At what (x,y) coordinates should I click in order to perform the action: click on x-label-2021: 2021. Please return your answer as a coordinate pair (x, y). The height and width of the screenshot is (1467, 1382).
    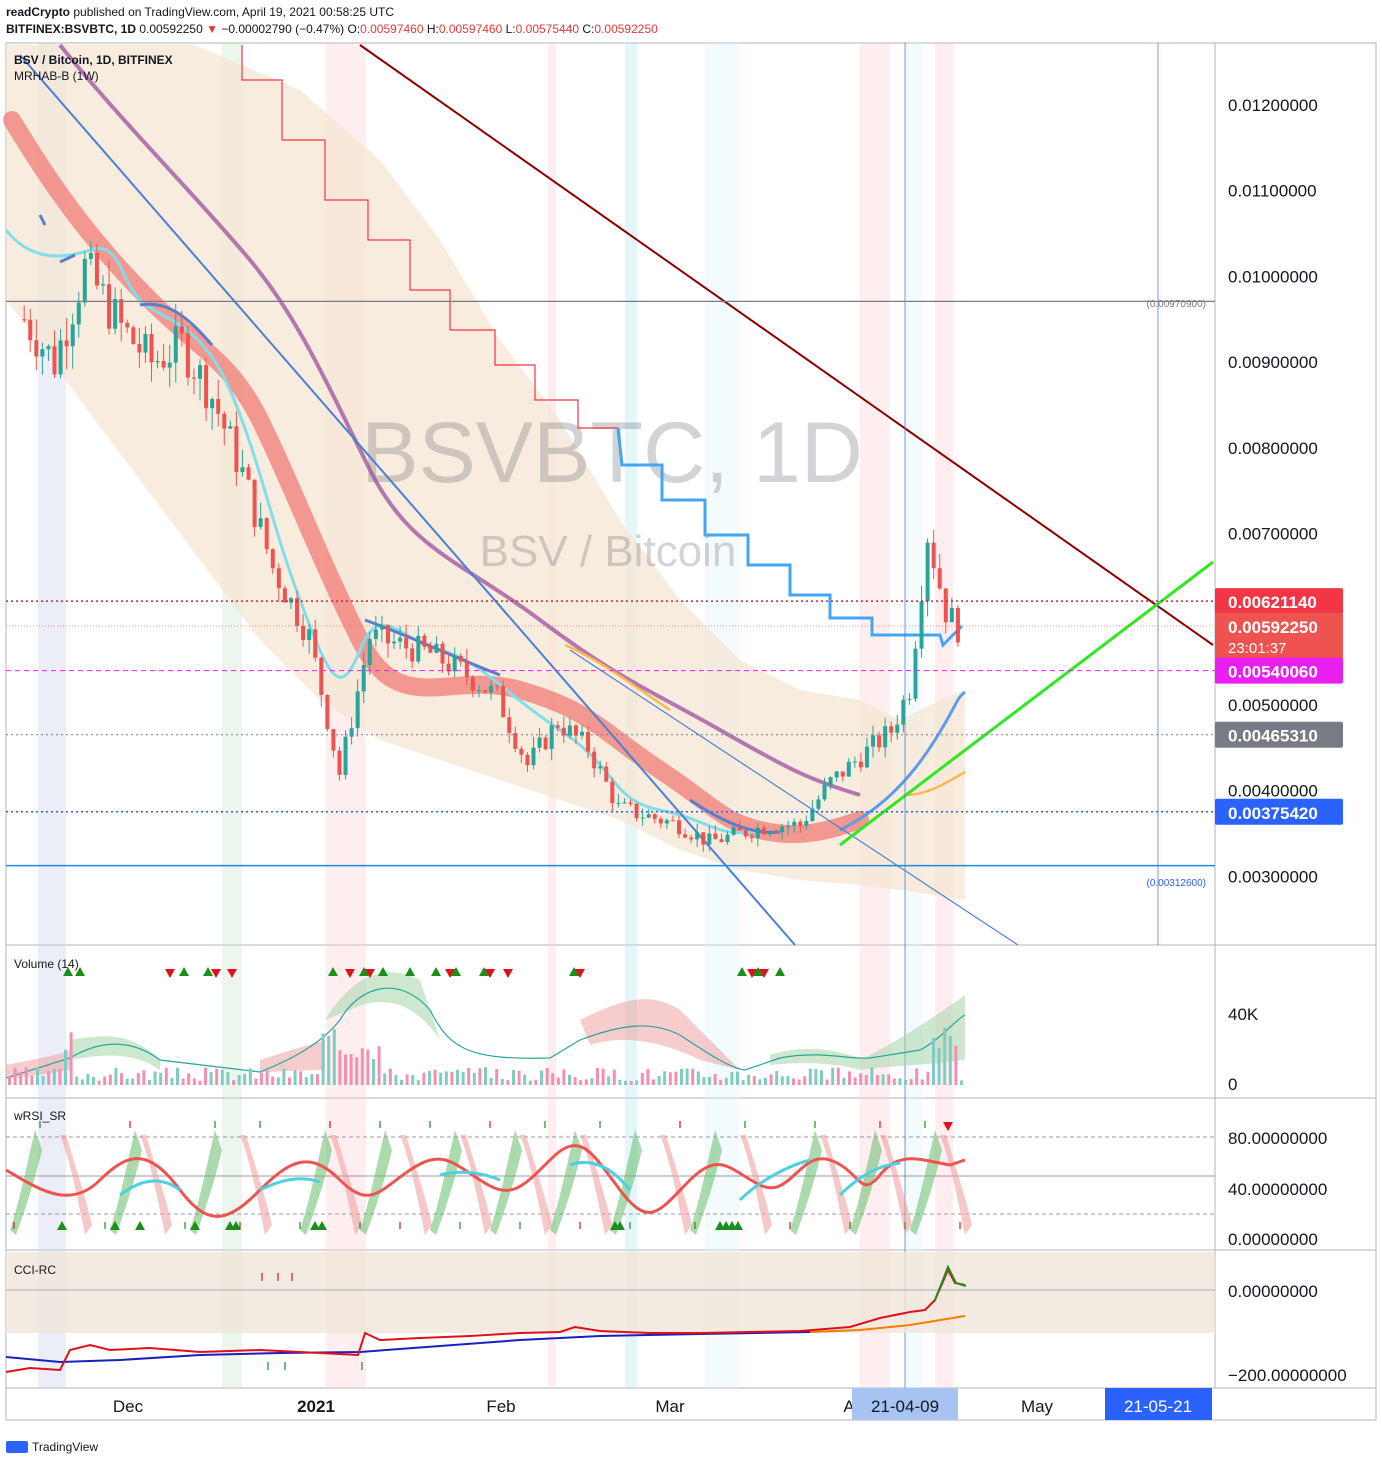
    Looking at the image, I should click on (316, 1406).